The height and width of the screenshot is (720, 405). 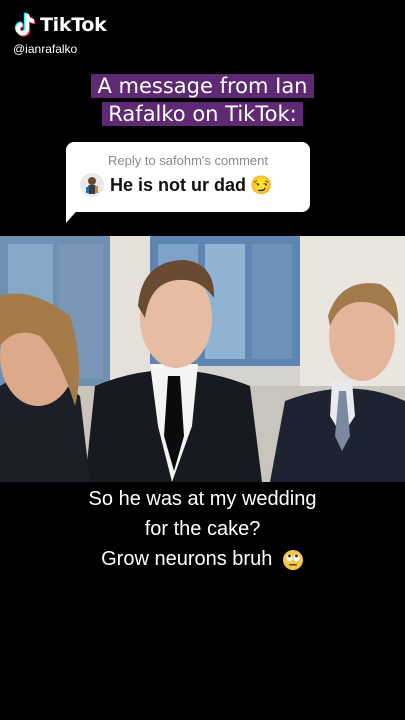 I want to click on caption-line-2: for the cake?, so click(x=202, y=529).